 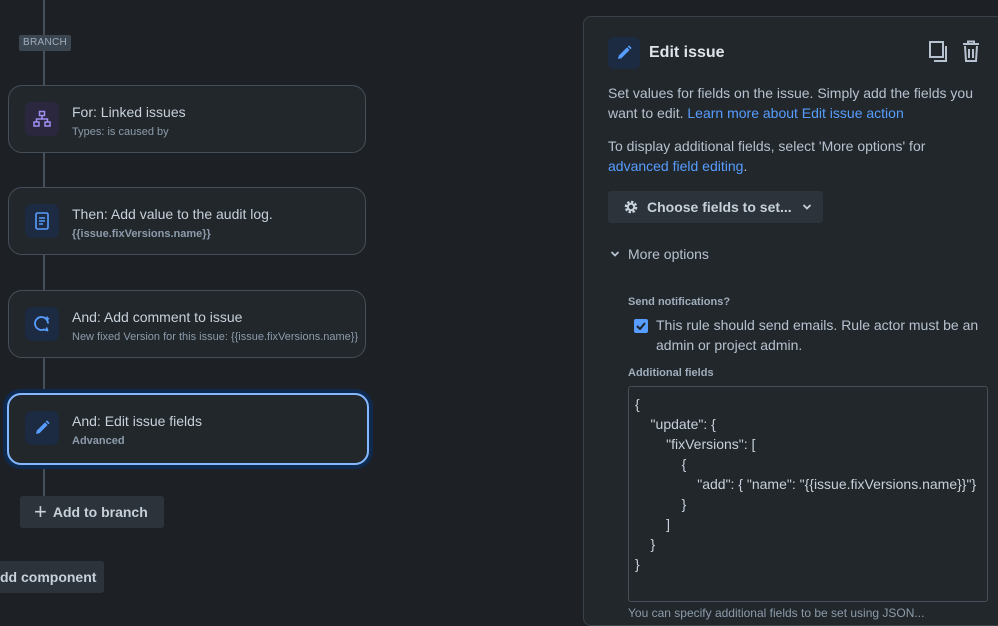 What do you see at coordinates (42, 221) in the screenshot?
I see `document-icon` at bounding box center [42, 221].